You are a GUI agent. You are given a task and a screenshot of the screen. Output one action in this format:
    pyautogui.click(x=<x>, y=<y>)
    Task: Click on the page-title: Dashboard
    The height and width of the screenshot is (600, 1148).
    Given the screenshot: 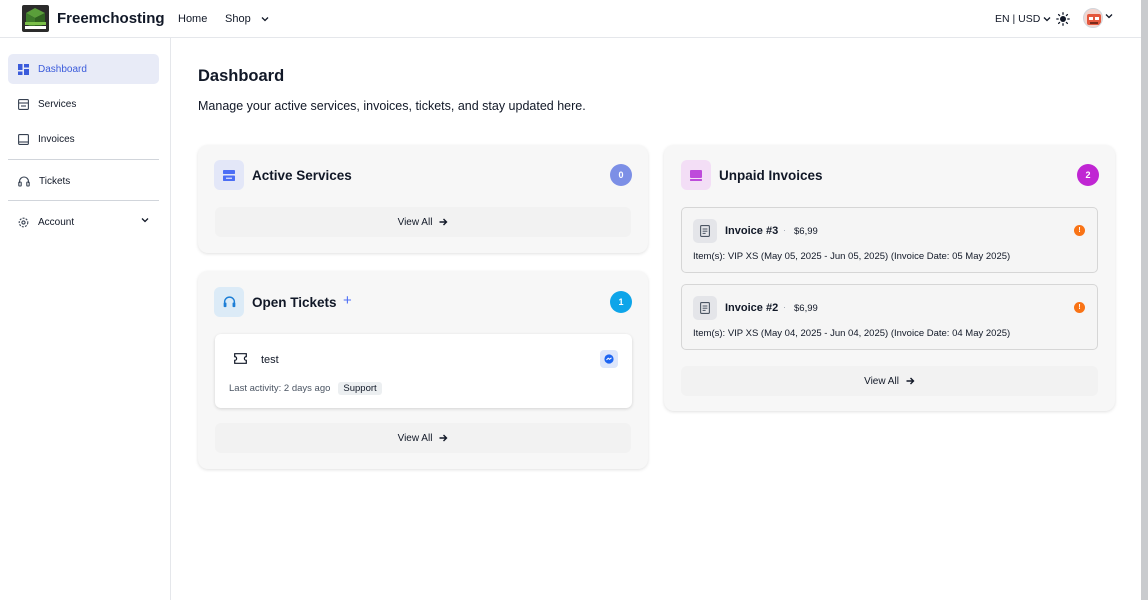 What is the action you would take?
    pyautogui.click(x=241, y=76)
    